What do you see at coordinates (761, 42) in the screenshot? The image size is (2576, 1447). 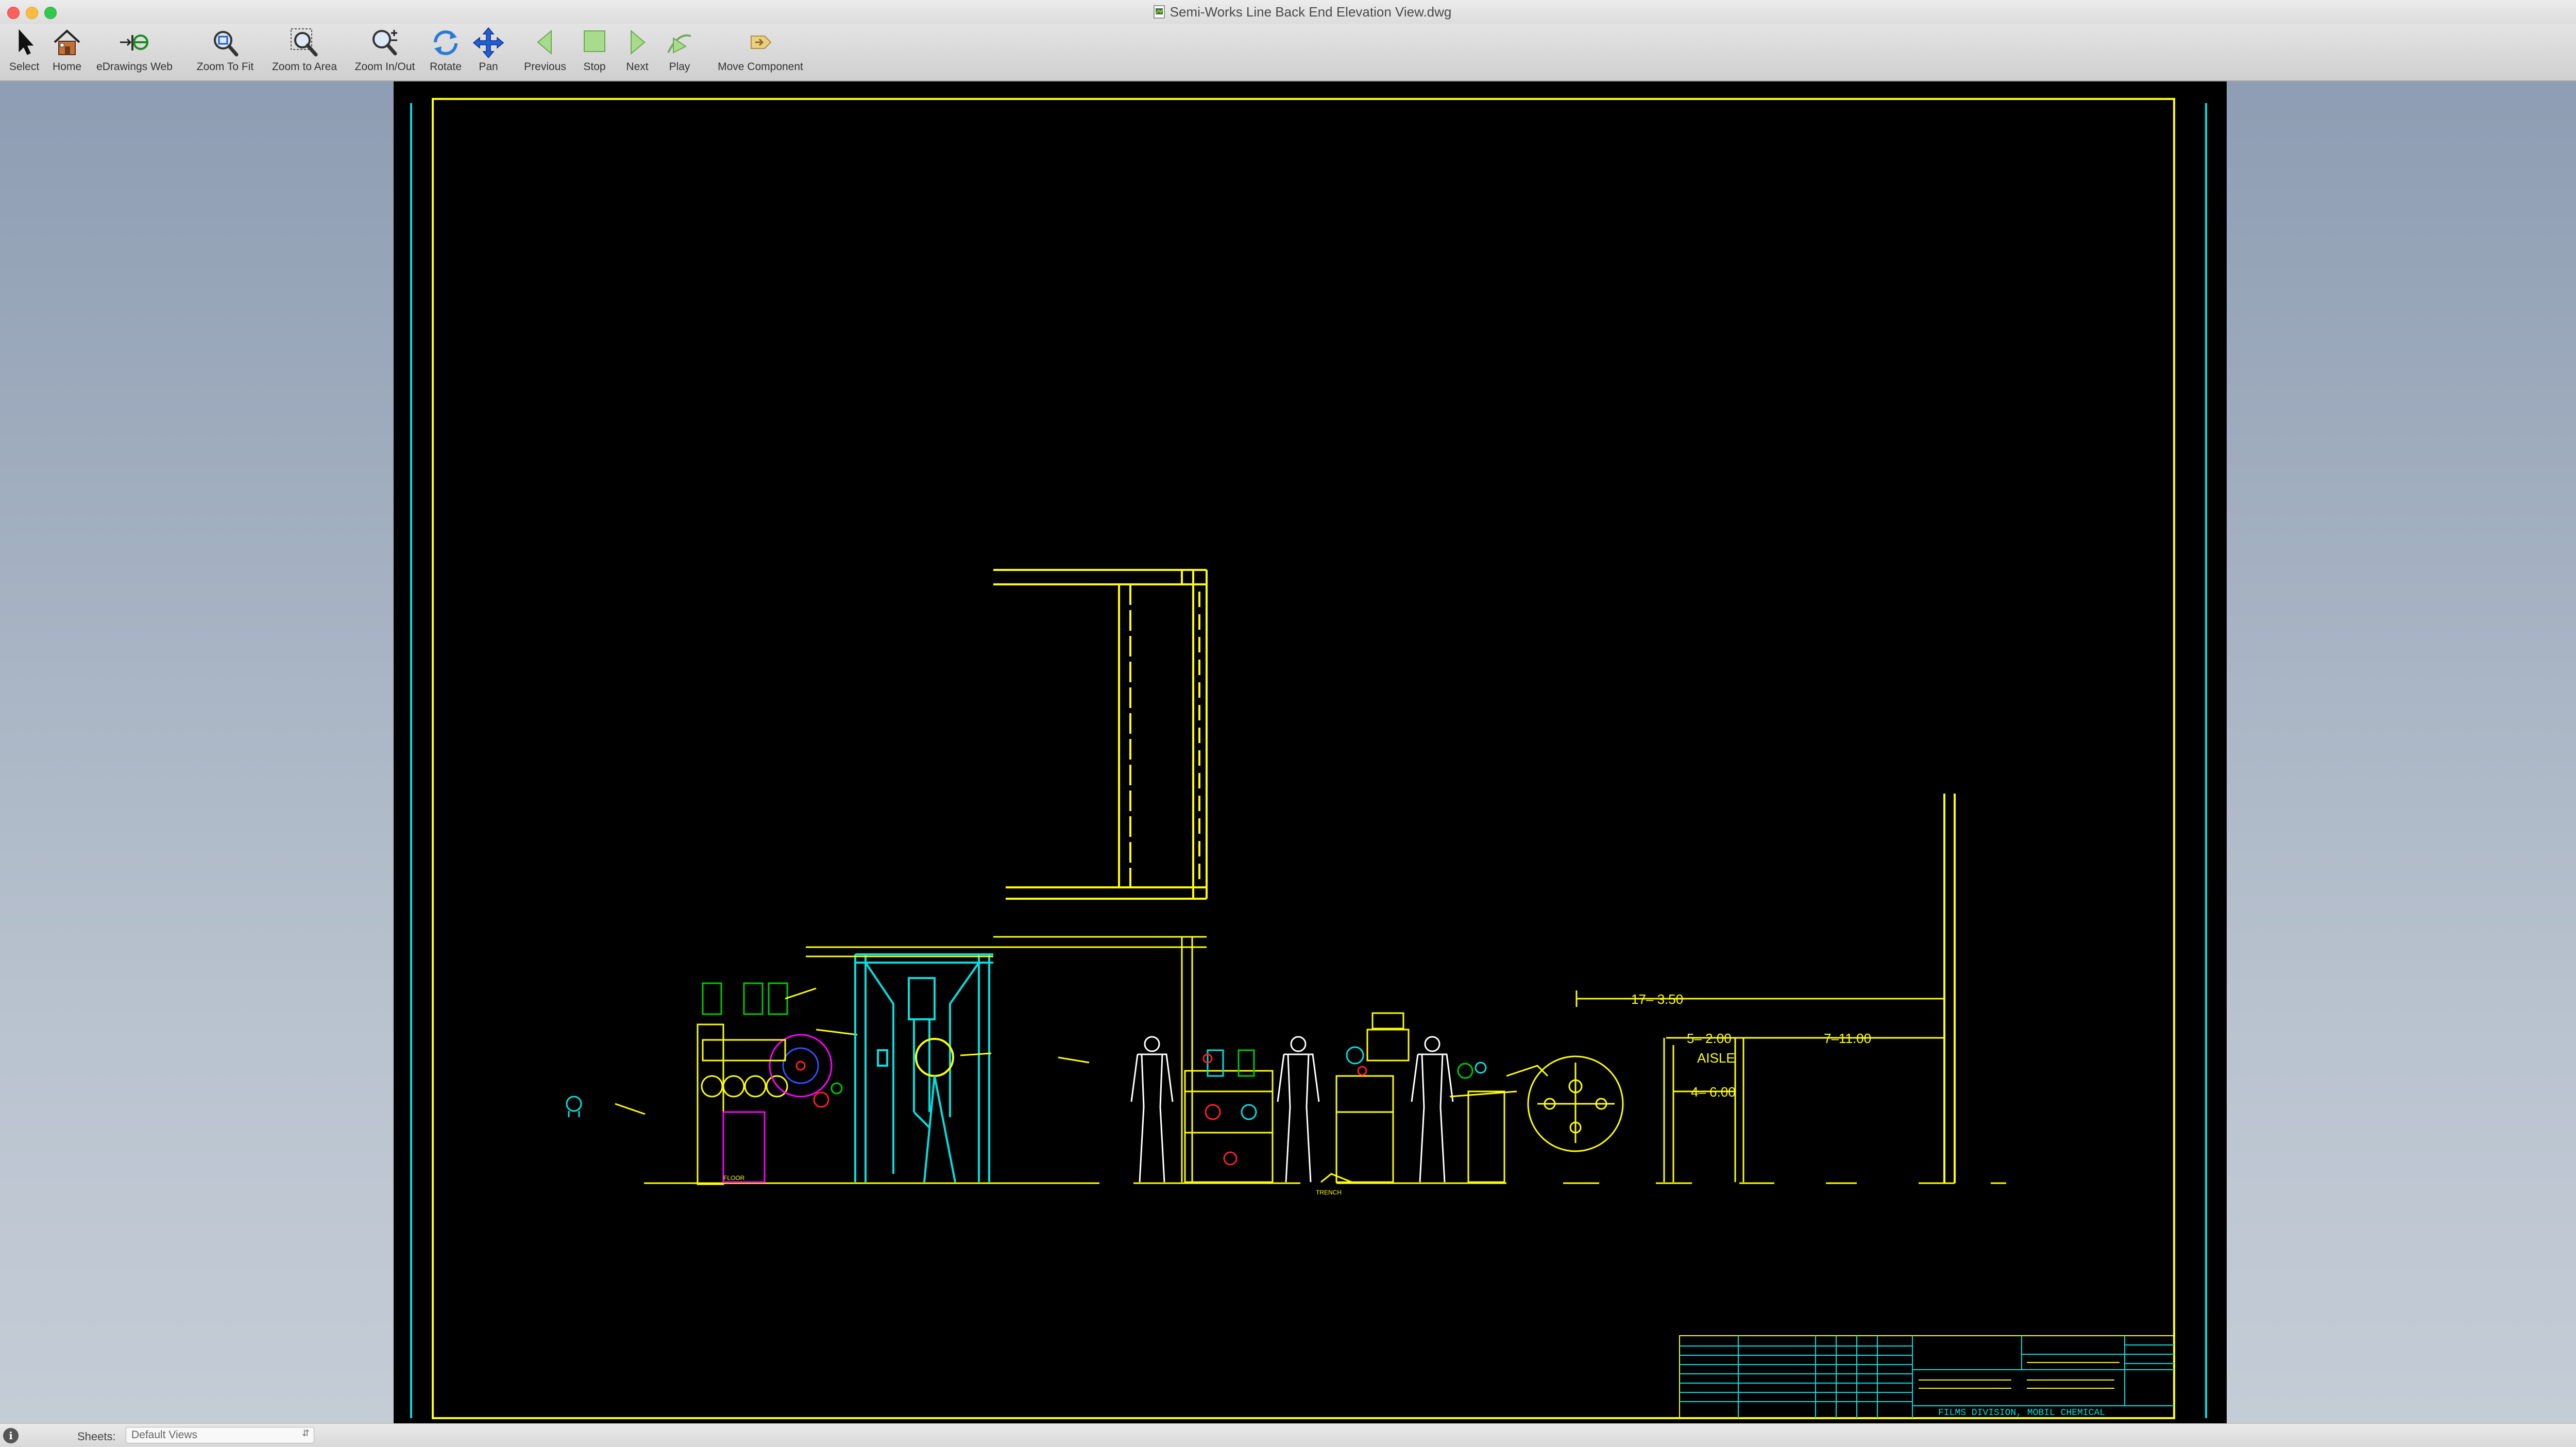 I see `move-component-icon` at bounding box center [761, 42].